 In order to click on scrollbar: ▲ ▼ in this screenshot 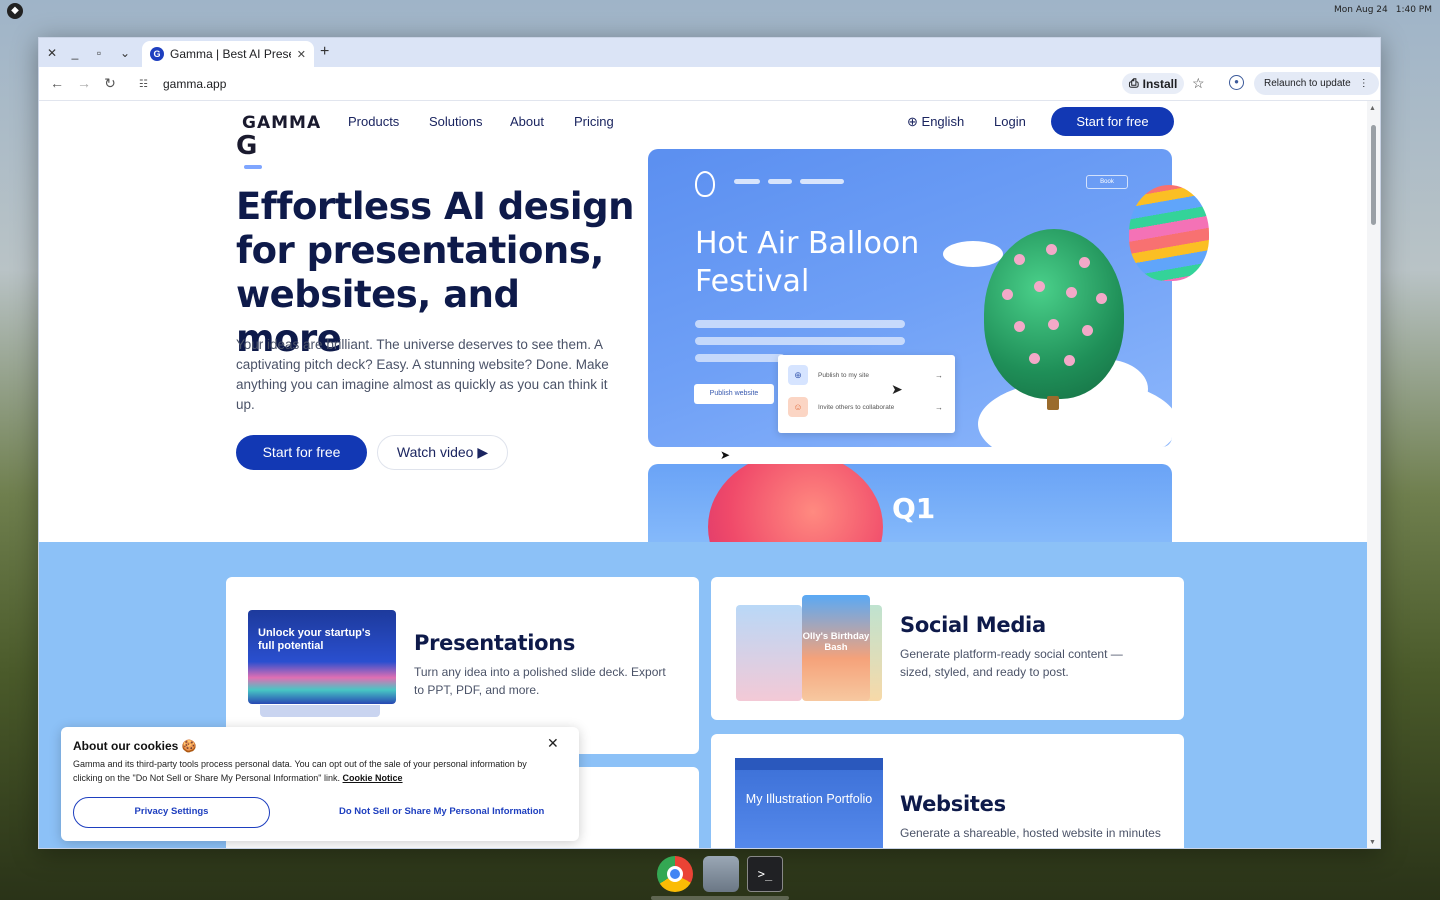, I will do `click(1373, 474)`.